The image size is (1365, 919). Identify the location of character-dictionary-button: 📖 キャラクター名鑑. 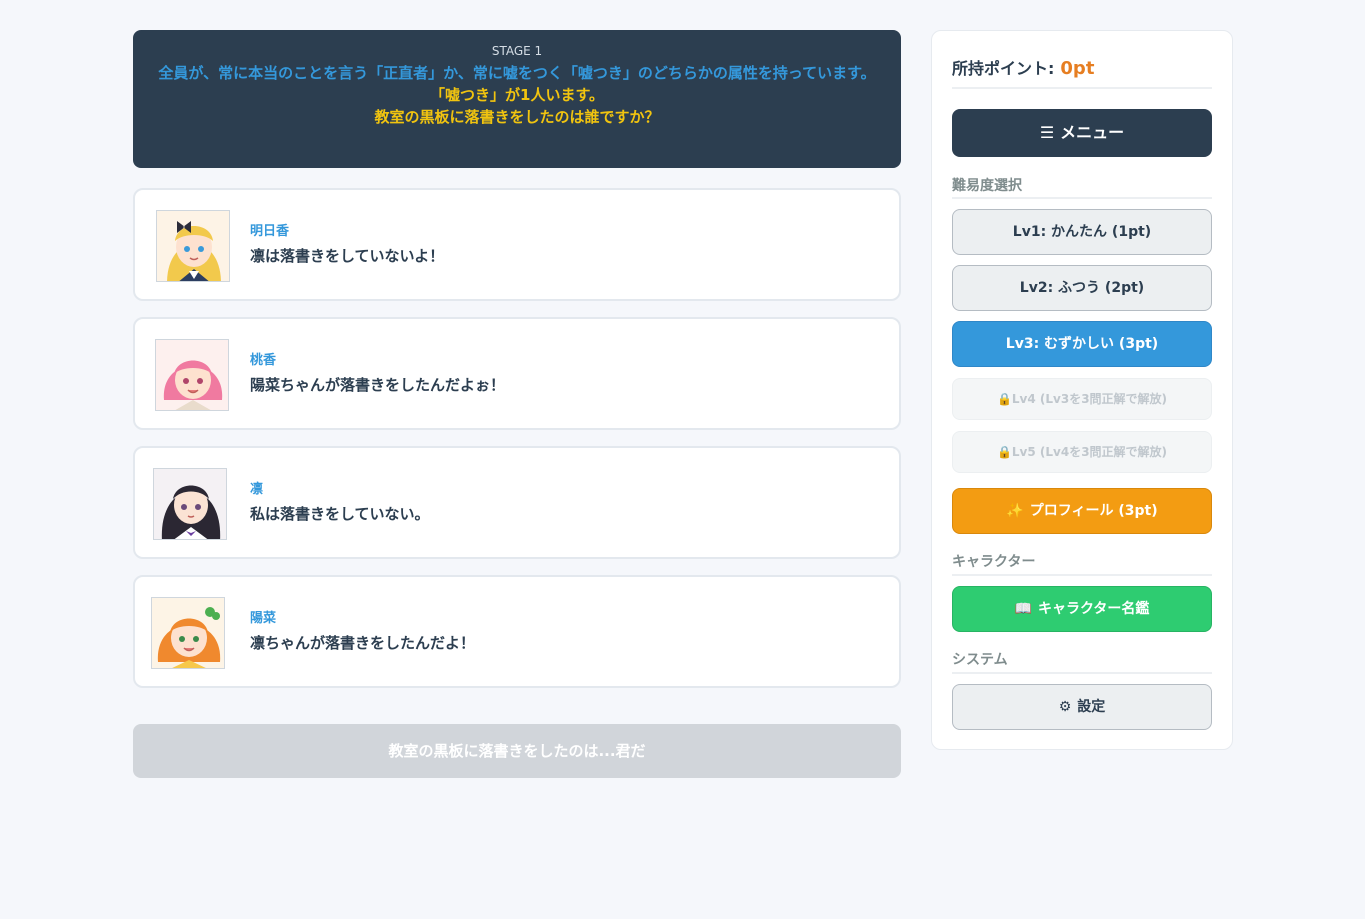
(1082, 609).